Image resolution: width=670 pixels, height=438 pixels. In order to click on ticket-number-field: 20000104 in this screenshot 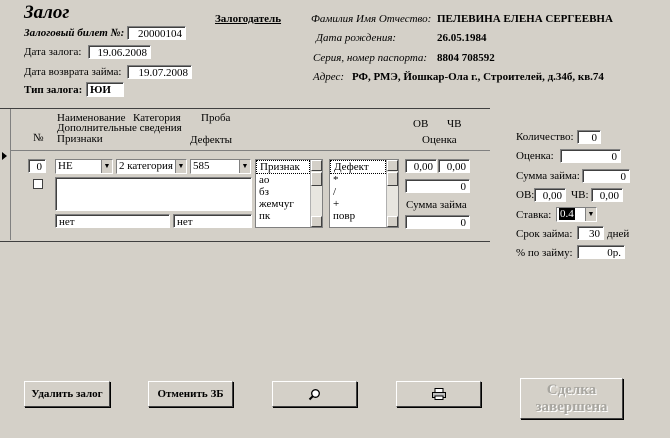, I will do `click(156, 33)`.